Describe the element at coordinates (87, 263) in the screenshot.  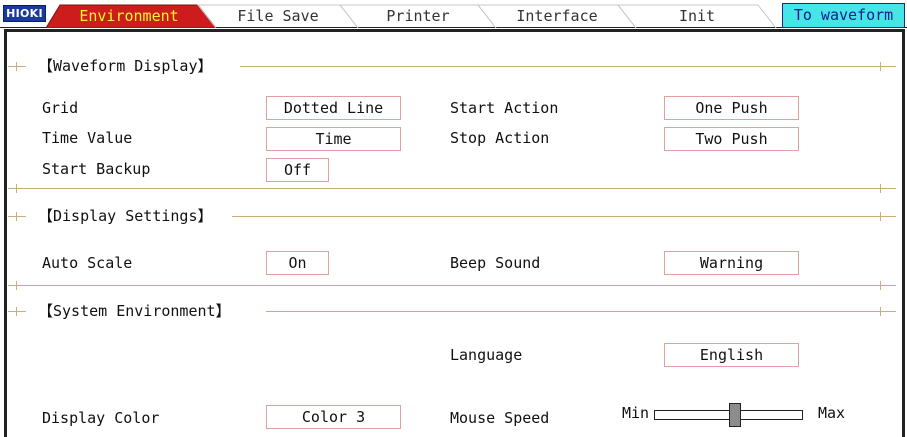
I see `auto-scale-label: Auto Scale` at that location.